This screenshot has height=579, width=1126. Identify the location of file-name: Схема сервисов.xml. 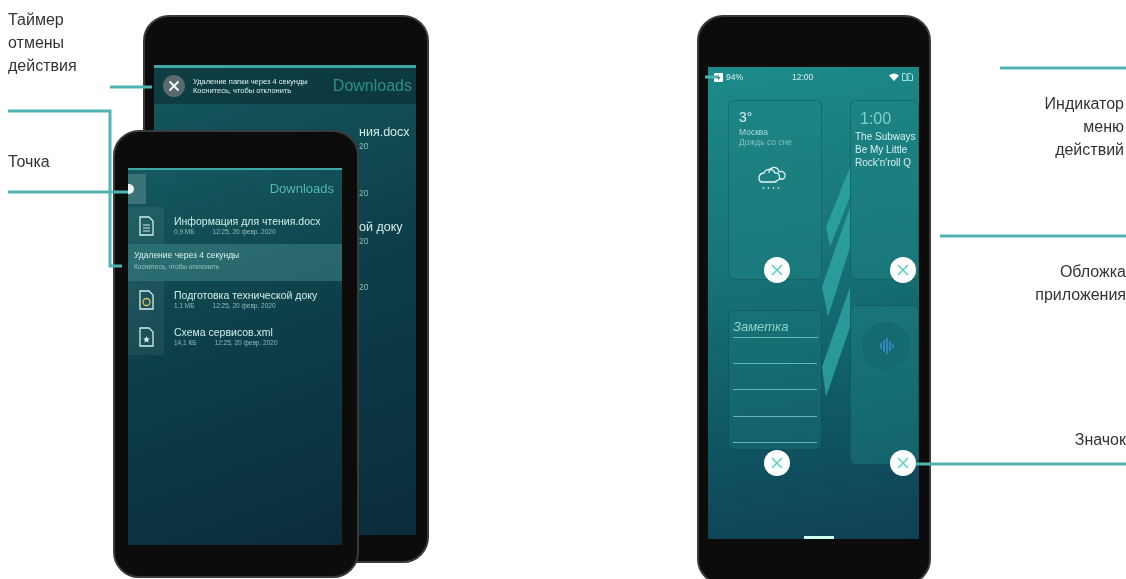
(224, 332).